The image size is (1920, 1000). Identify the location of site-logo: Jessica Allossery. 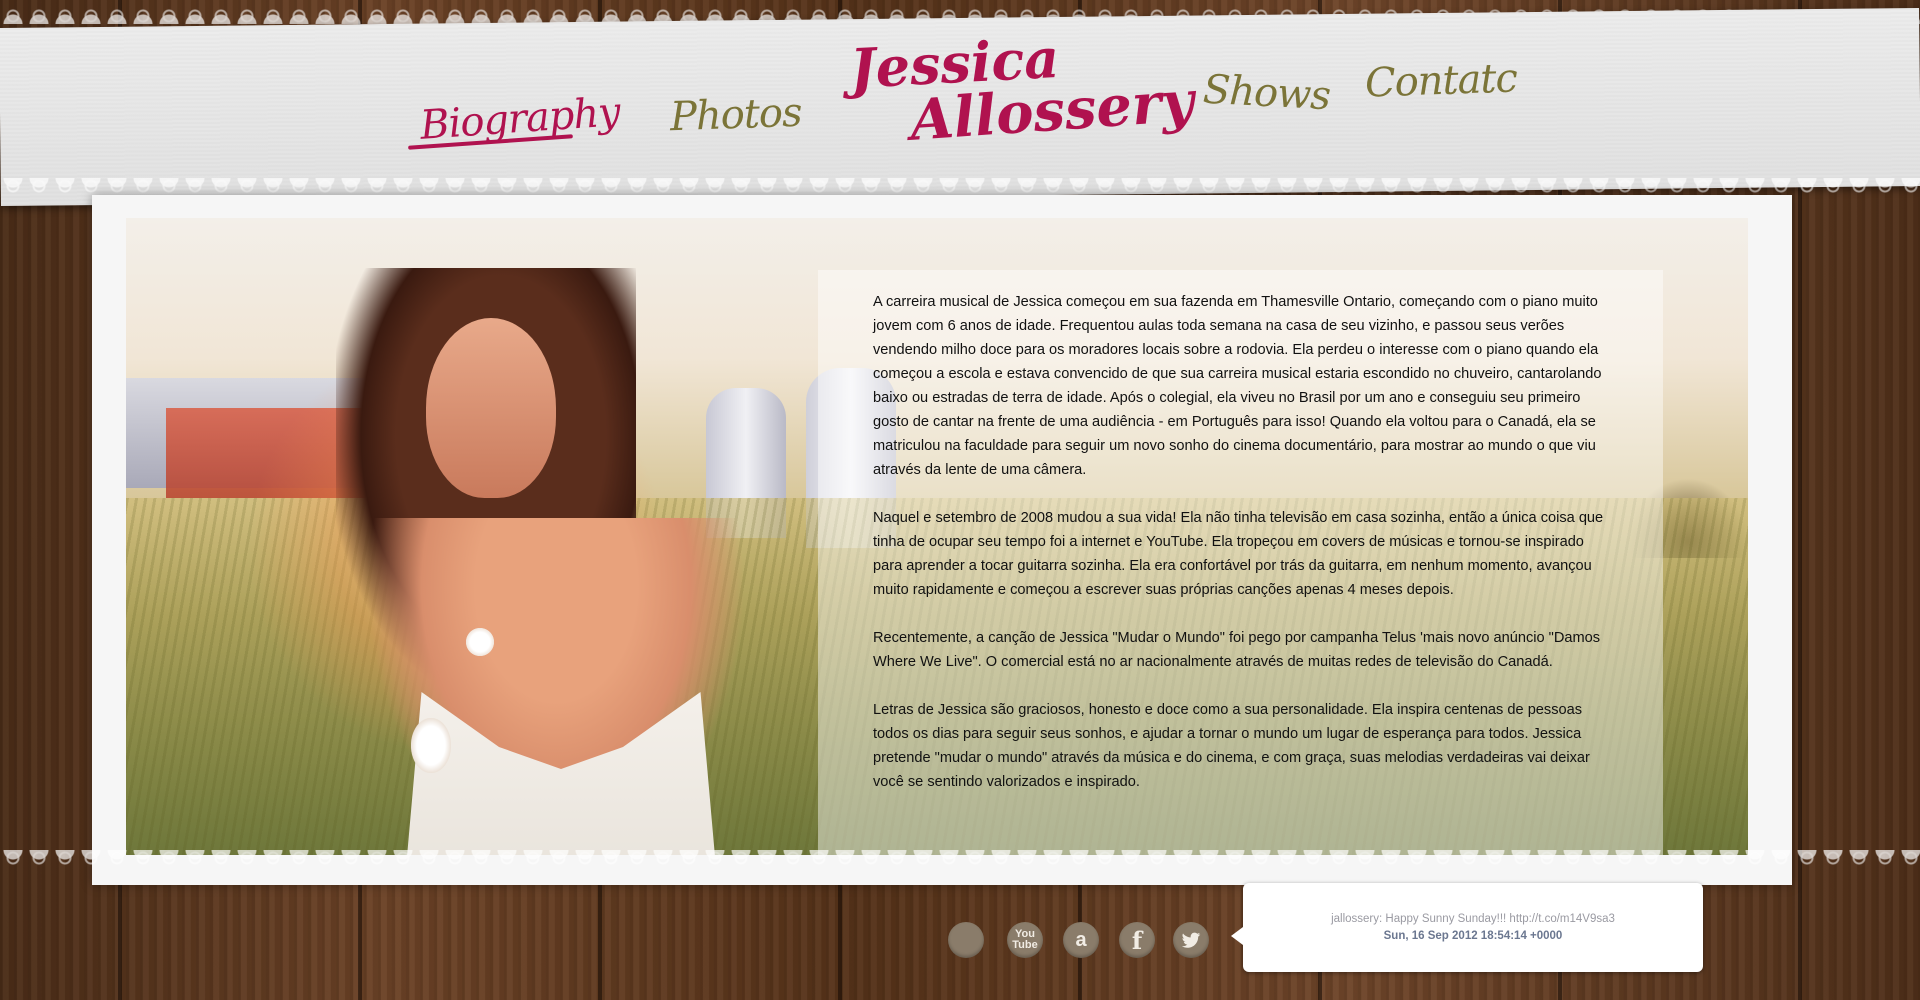
(1022, 90).